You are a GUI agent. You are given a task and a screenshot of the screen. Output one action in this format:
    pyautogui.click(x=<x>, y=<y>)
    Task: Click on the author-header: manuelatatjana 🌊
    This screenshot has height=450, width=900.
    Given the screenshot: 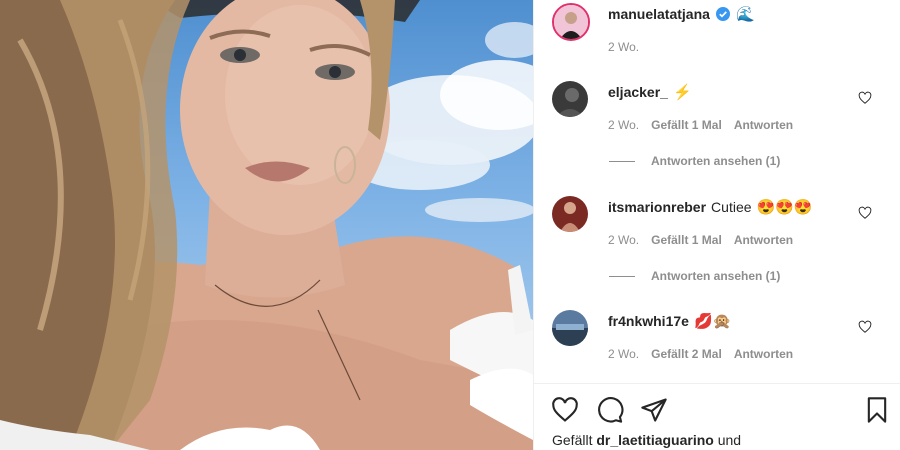 What is the action you would take?
    pyautogui.click(x=681, y=14)
    